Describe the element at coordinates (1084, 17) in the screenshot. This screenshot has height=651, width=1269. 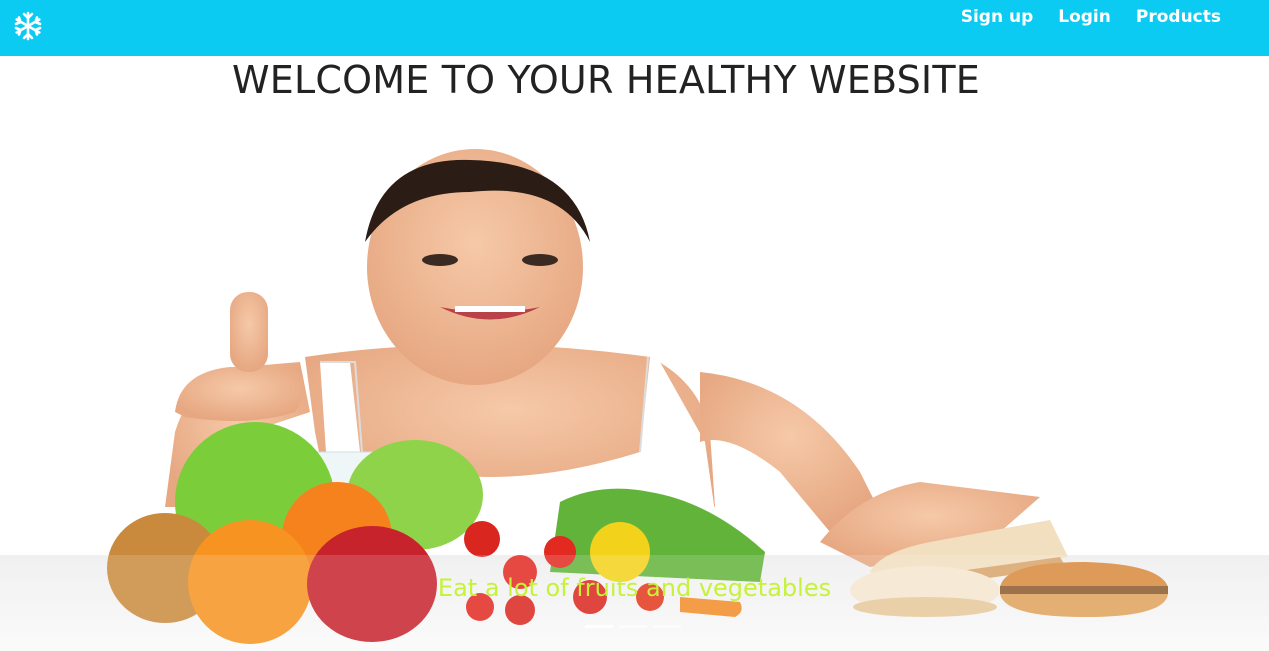
I see `nav-link-login: Login` at that location.